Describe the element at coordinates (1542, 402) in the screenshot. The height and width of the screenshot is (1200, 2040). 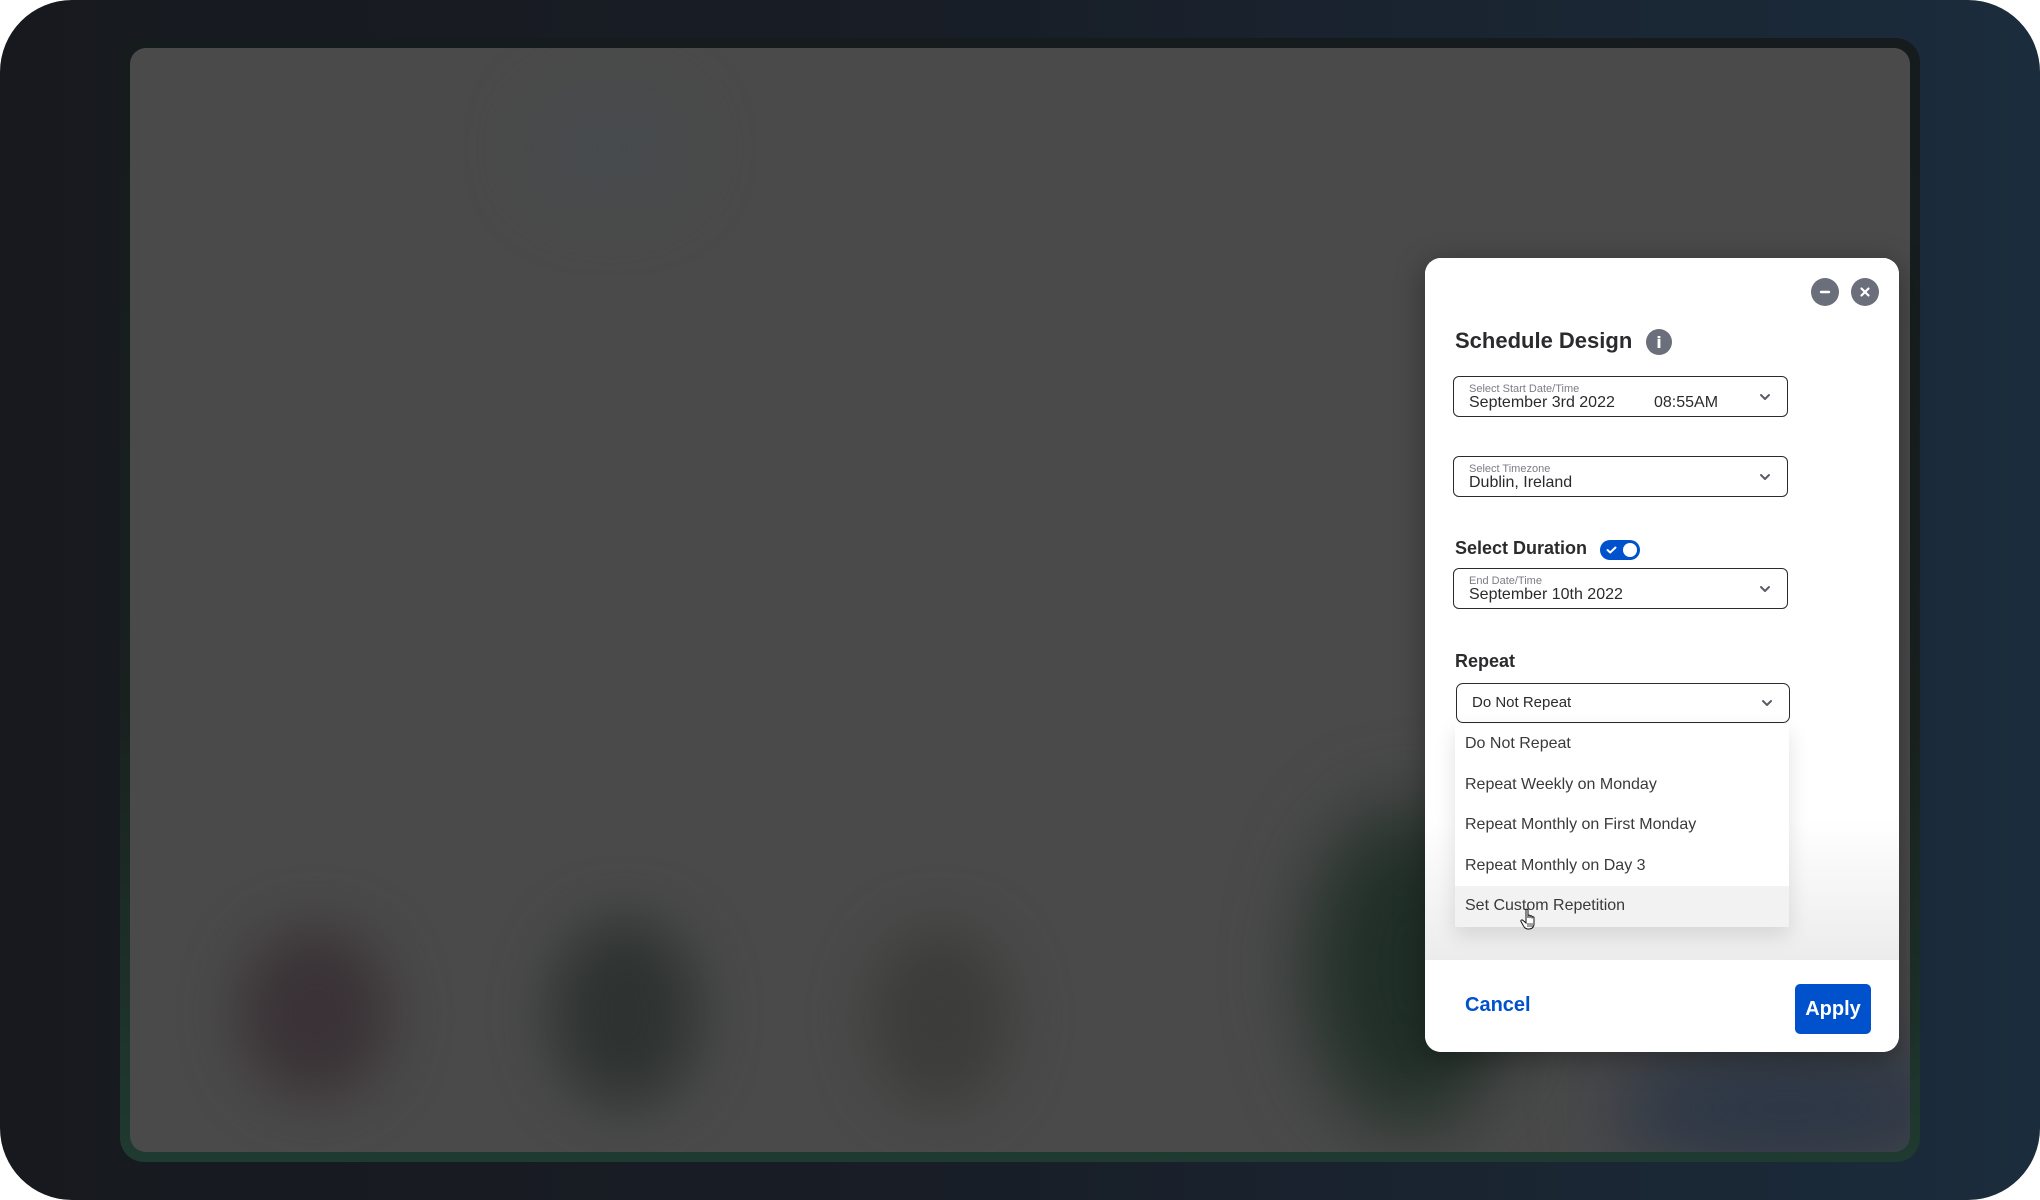
I see `start-date-value: September 3rd 2022` at that location.